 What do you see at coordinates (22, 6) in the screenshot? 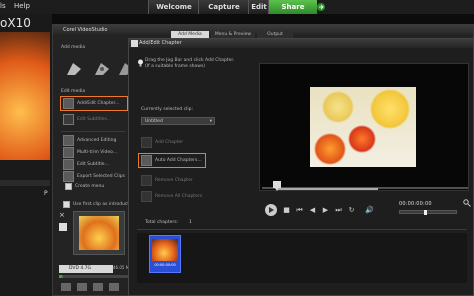
I see `menu-item-help: Help` at bounding box center [22, 6].